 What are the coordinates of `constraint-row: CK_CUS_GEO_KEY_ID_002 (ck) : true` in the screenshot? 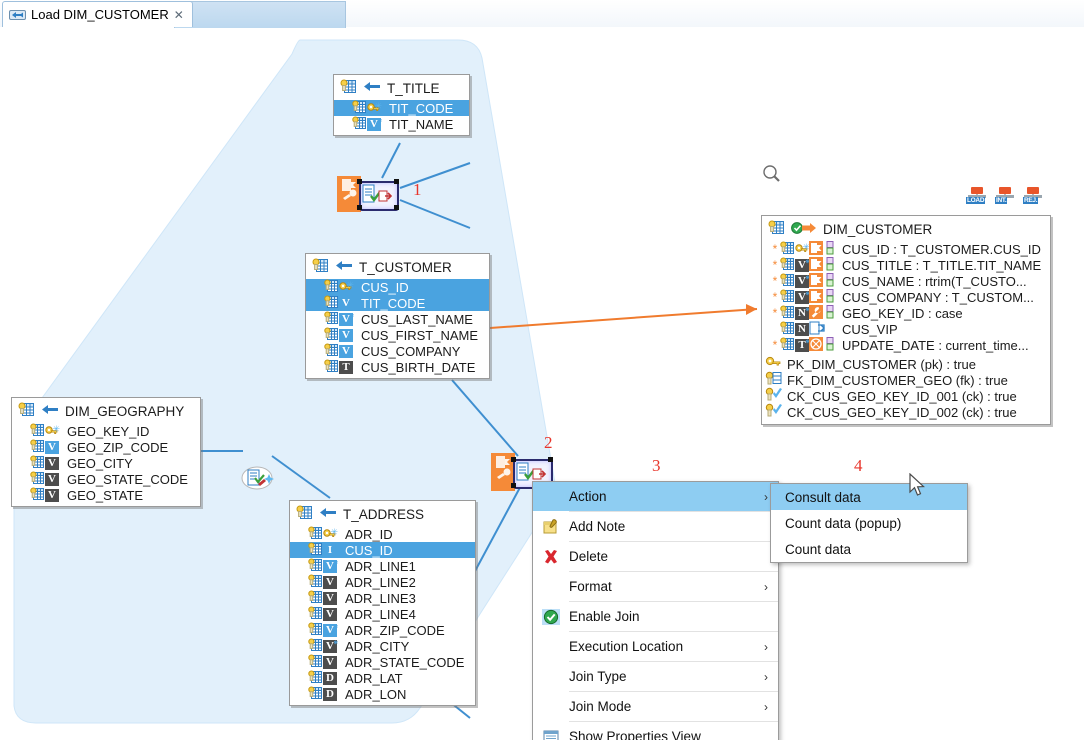 It's located at (906, 411).